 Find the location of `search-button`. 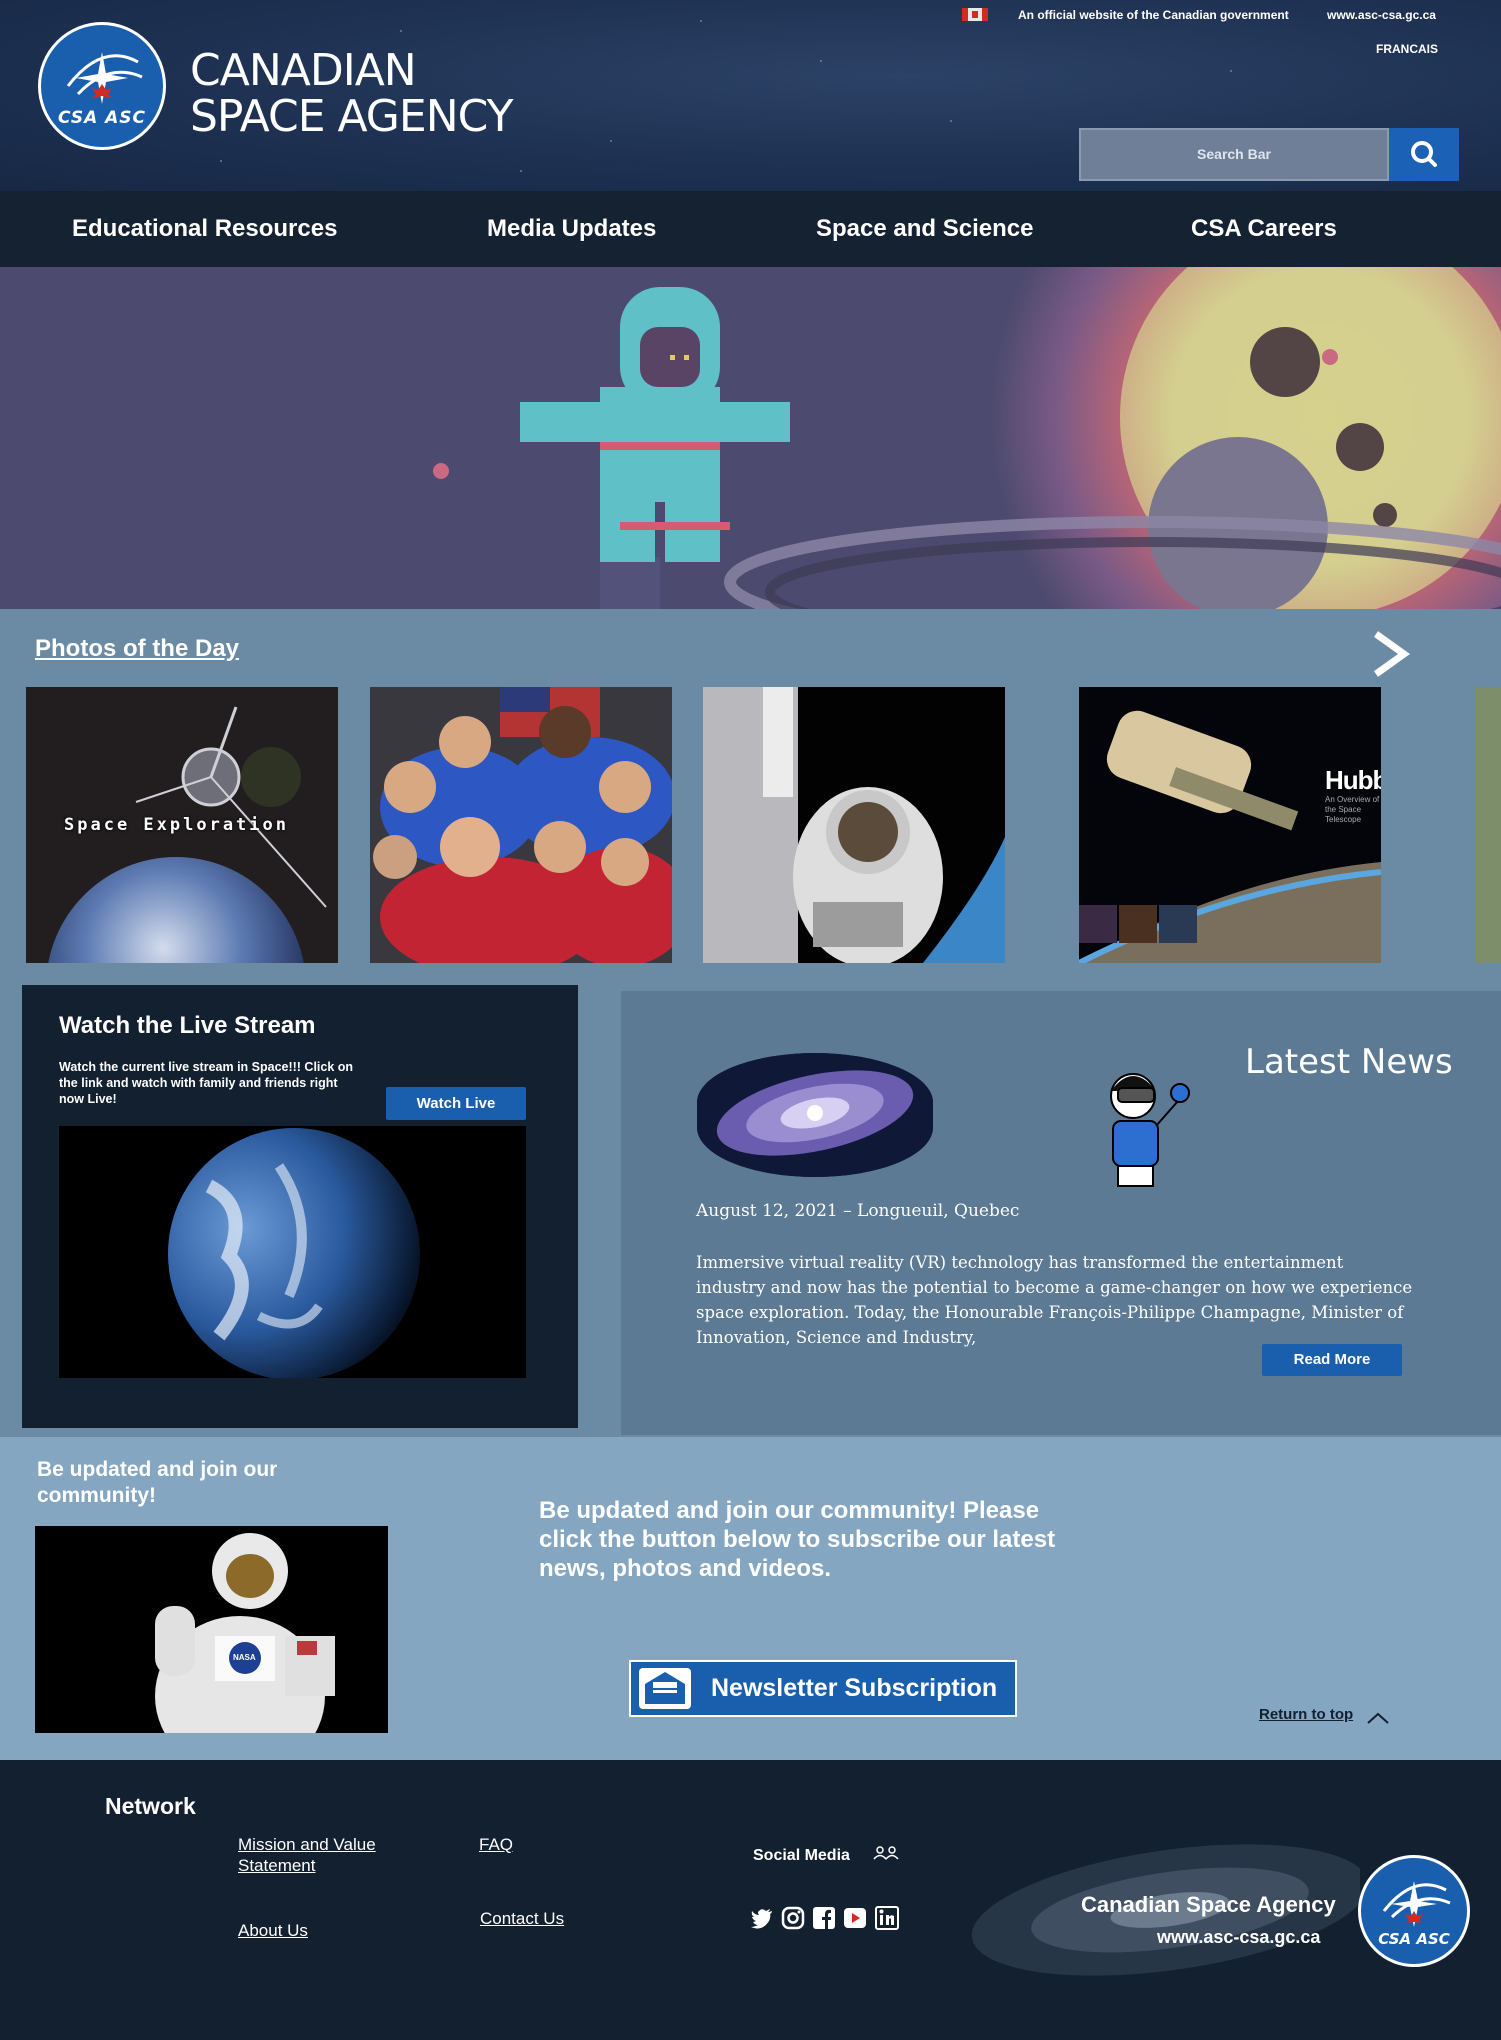

search-button is located at coordinates (1424, 154).